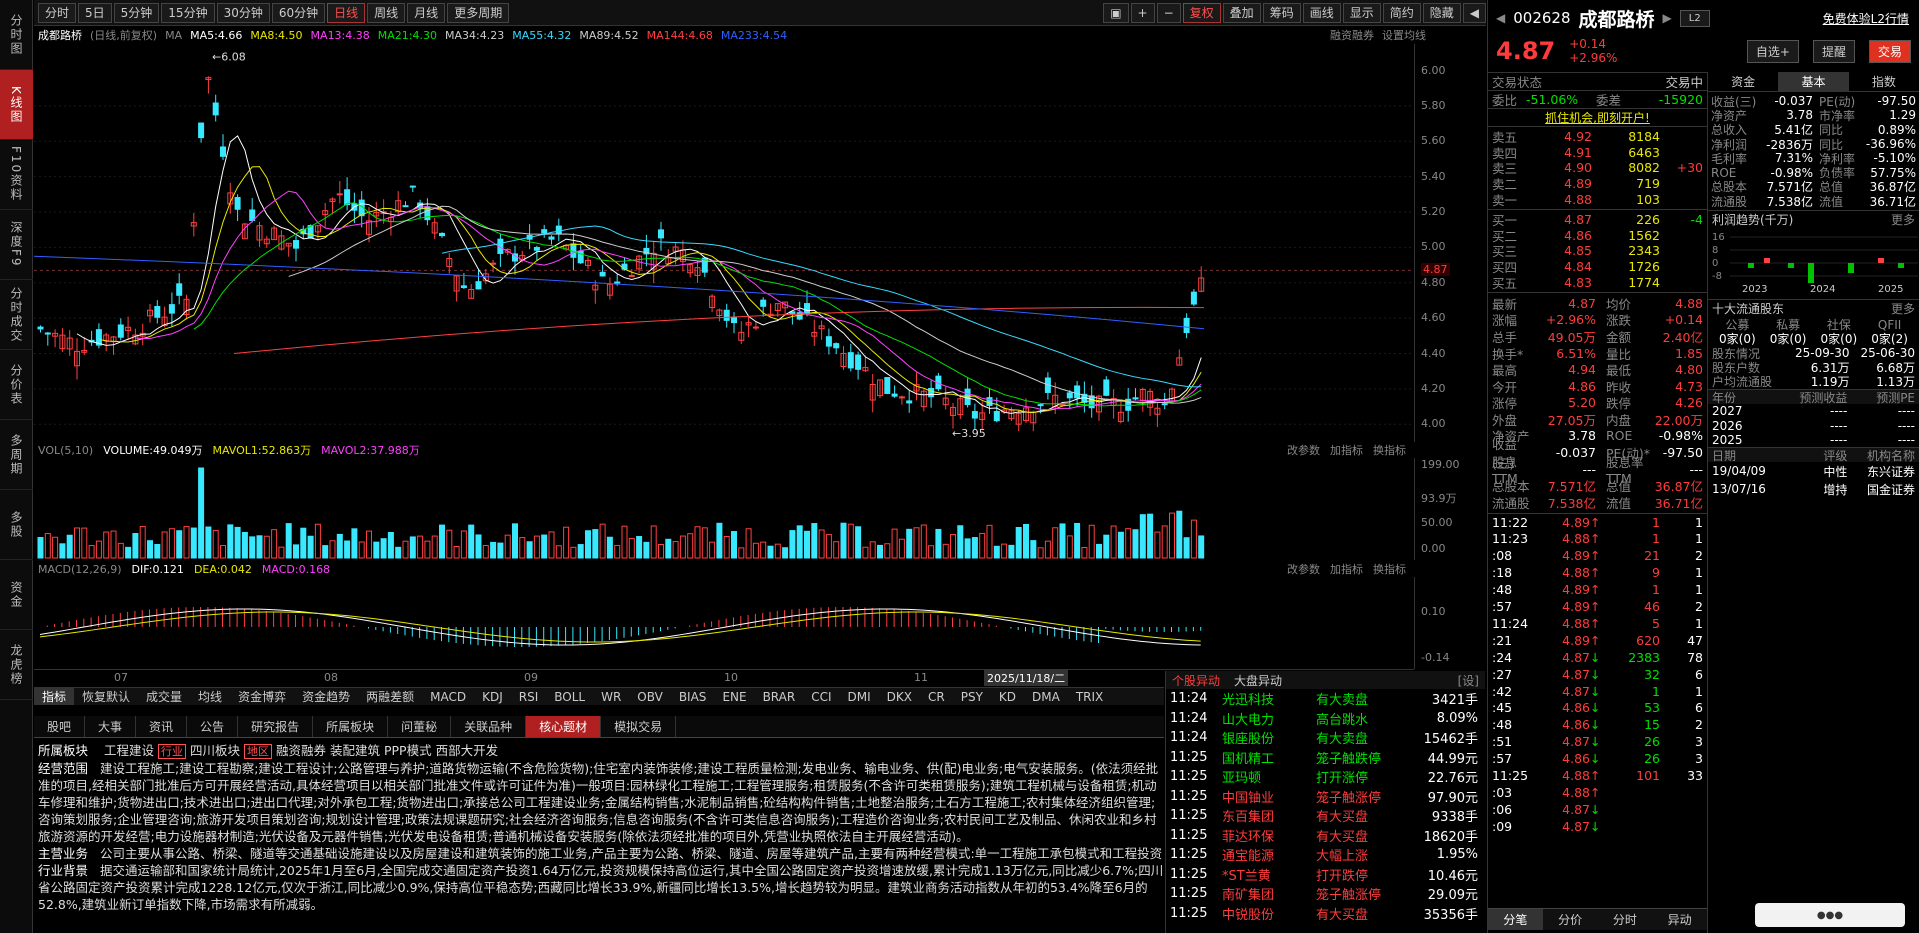 The width and height of the screenshot is (1919, 933). What do you see at coordinates (821, 696) in the screenshot?
I see `indicator-tab: CCI` at bounding box center [821, 696].